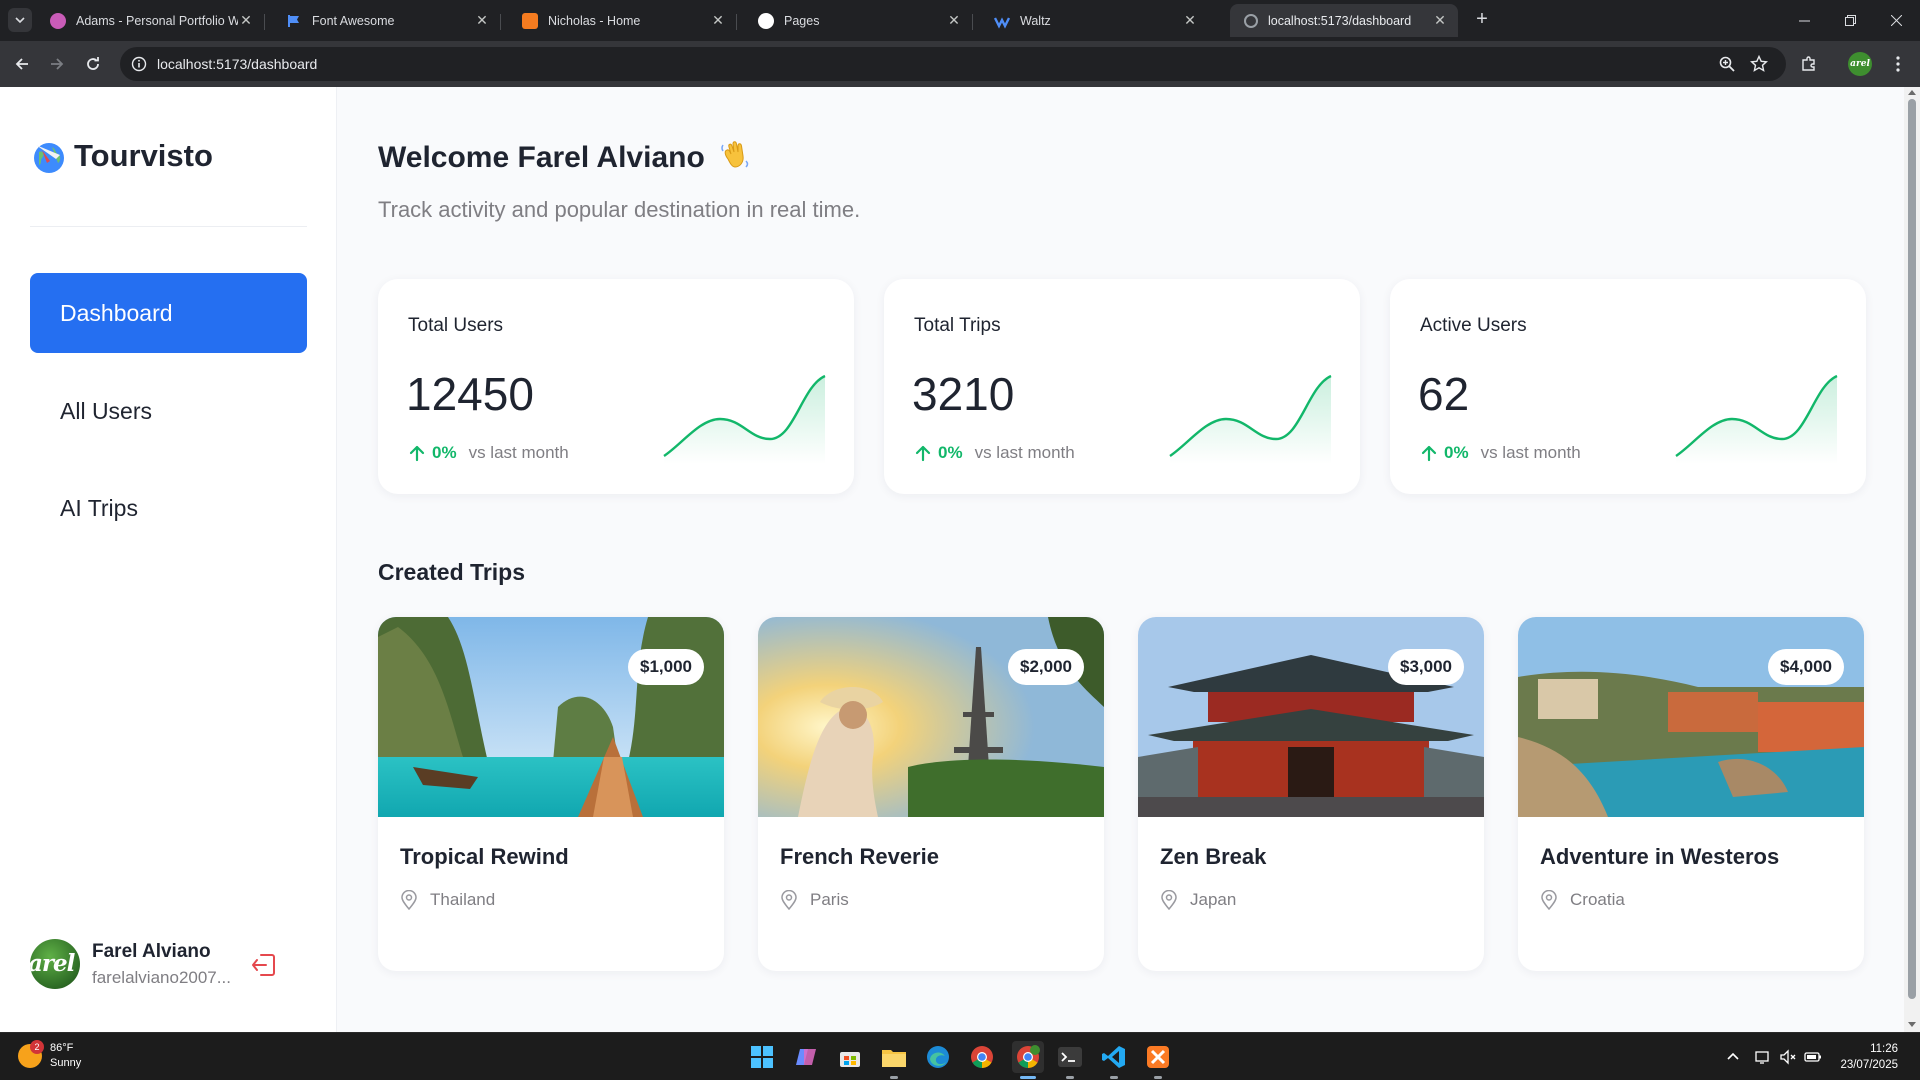 This screenshot has width=1920, height=1080. Describe the element at coordinates (1344, 20) in the screenshot. I see `browser-tab-active: localhost:5173/dashboard ✕` at that location.